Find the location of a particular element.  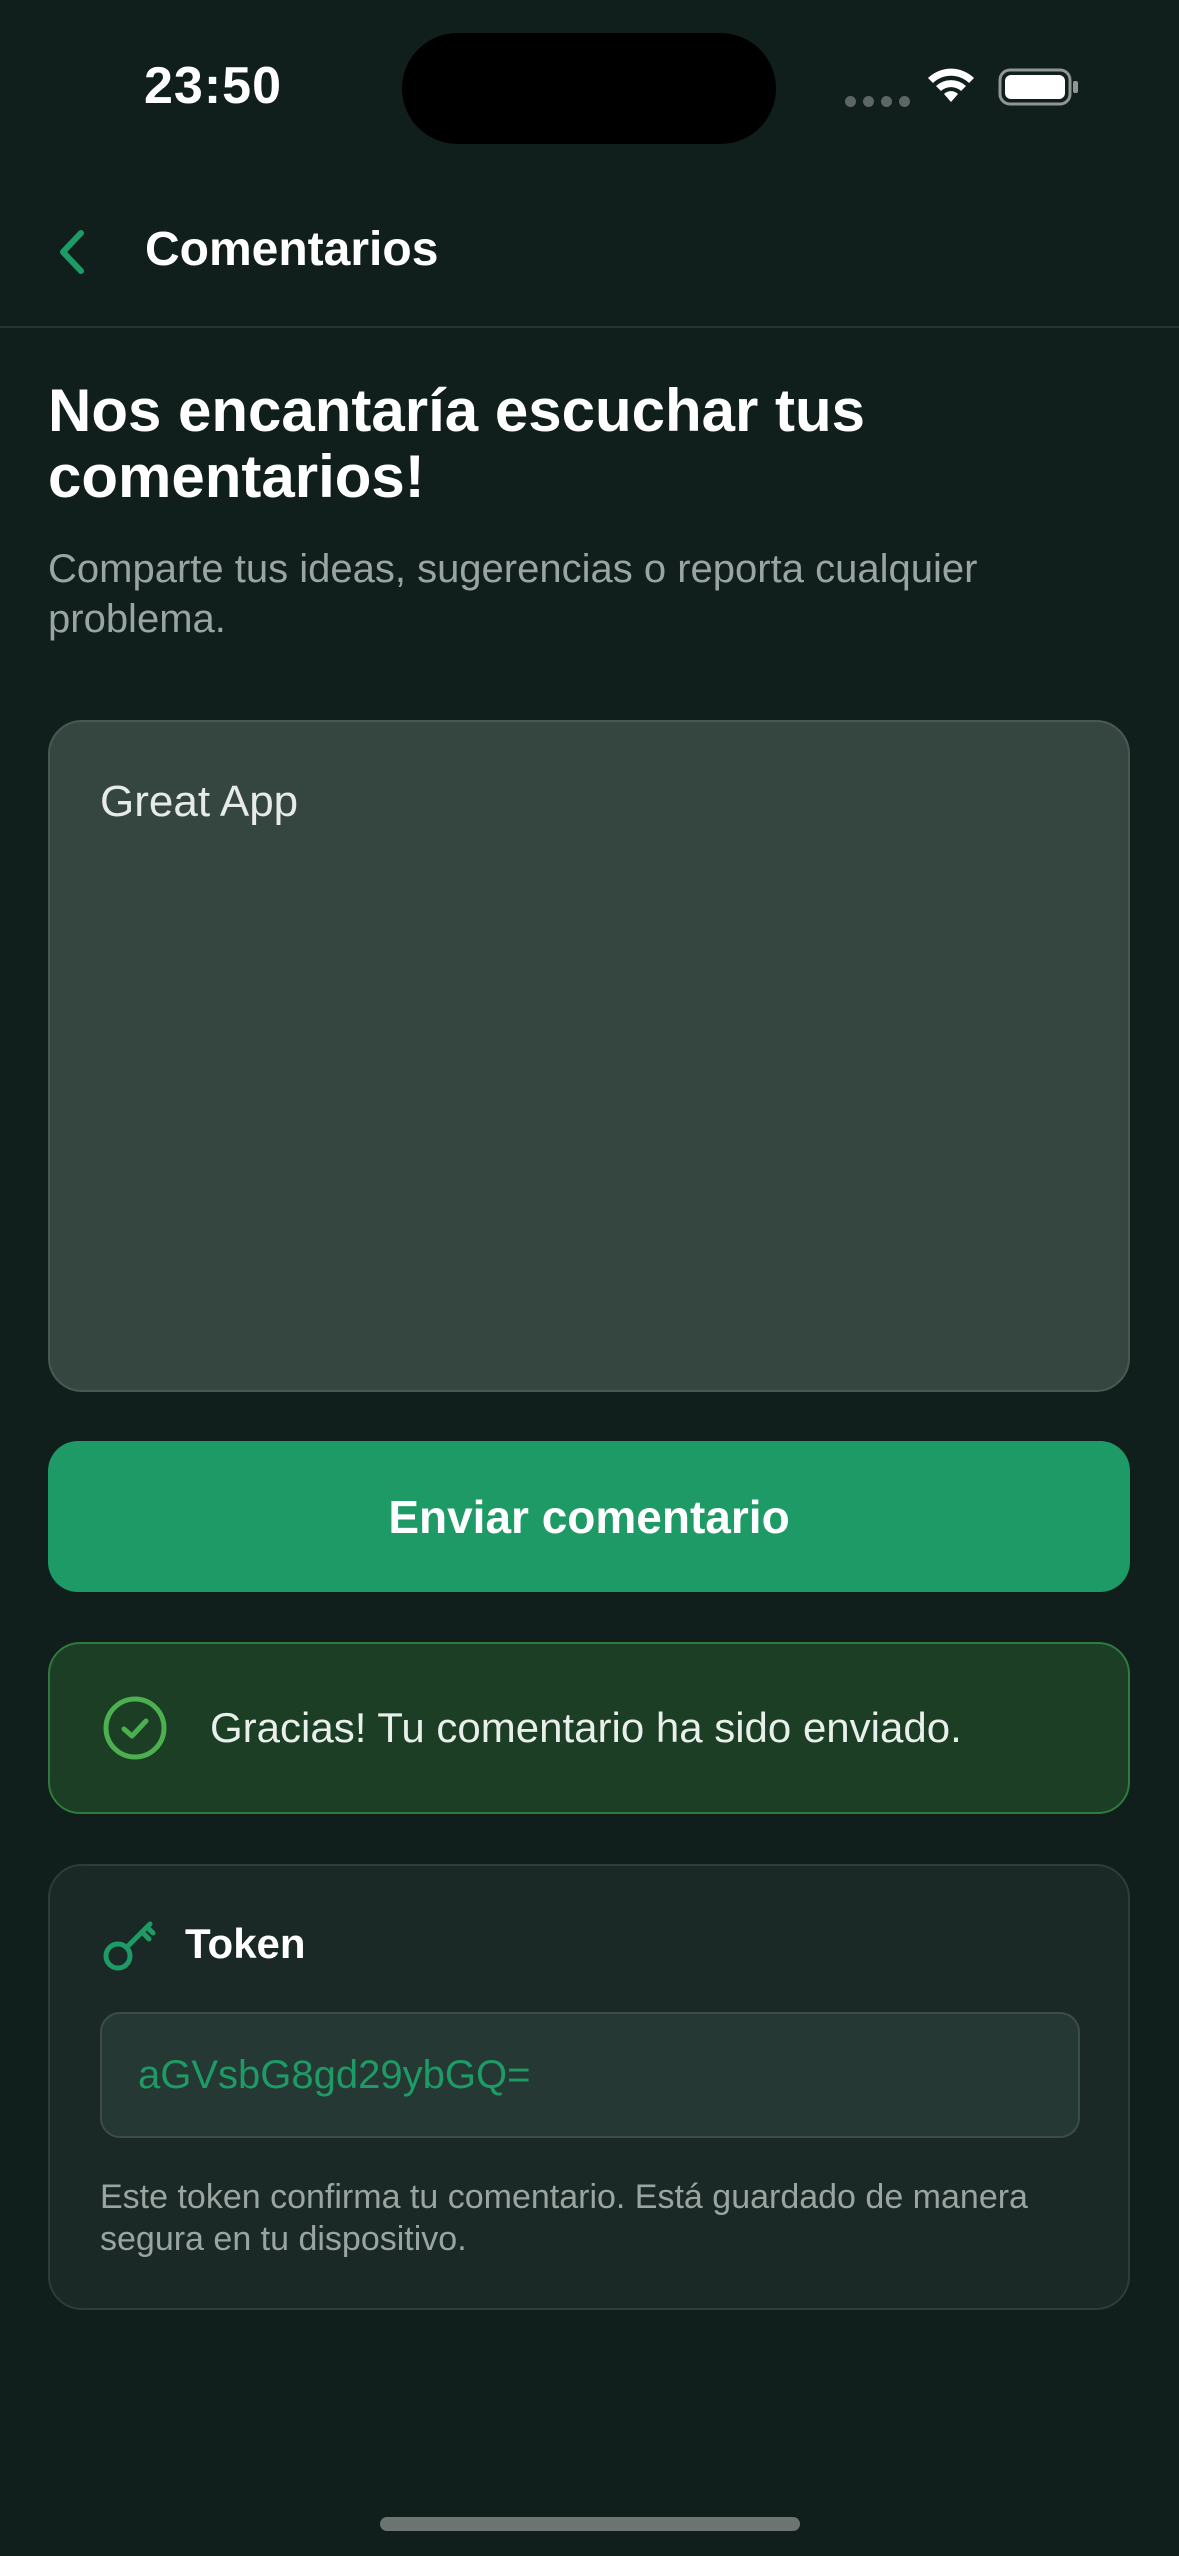

success-message: Gracias! Tu comentario ha sido enviado. is located at coordinates (586, 1727).